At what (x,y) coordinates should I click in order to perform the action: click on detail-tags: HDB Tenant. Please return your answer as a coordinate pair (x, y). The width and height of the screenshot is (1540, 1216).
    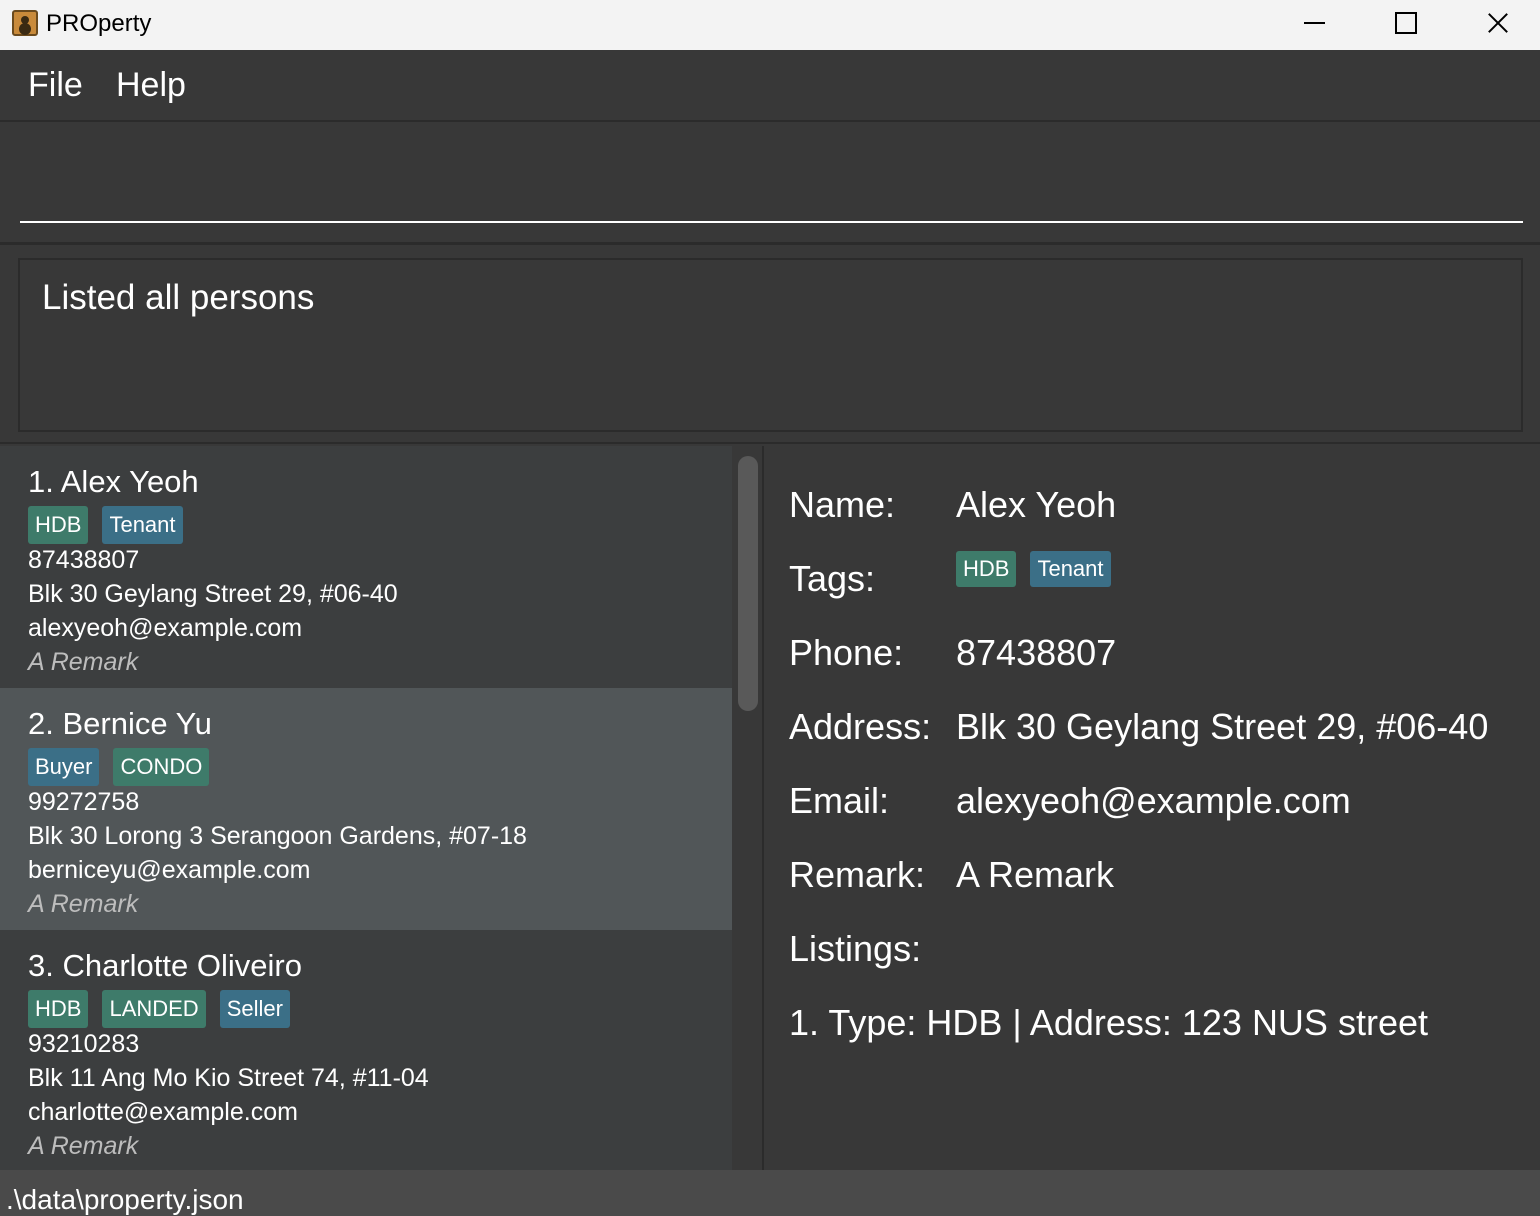
    Looking at the image, I should click on (1033, 569).